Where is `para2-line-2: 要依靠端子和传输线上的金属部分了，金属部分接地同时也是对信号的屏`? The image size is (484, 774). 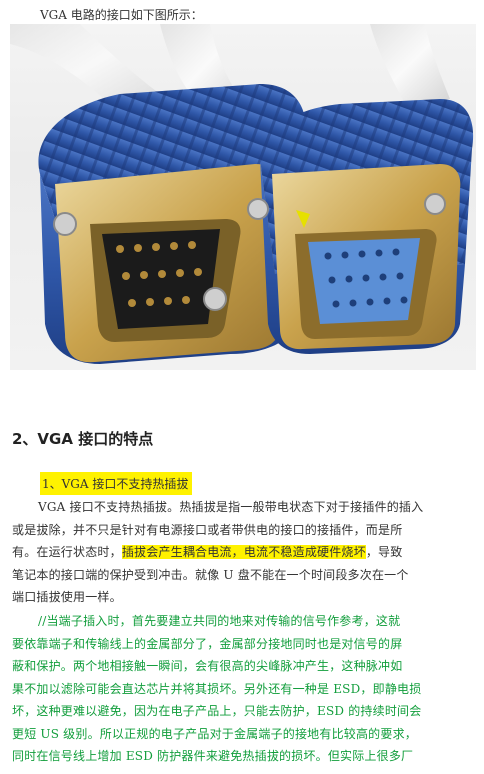
para2-line-2: 要依靠端子和传输线上的金属部分了，金属部分接地同时也是对信号的屏 is located at coordinates (207, 643).